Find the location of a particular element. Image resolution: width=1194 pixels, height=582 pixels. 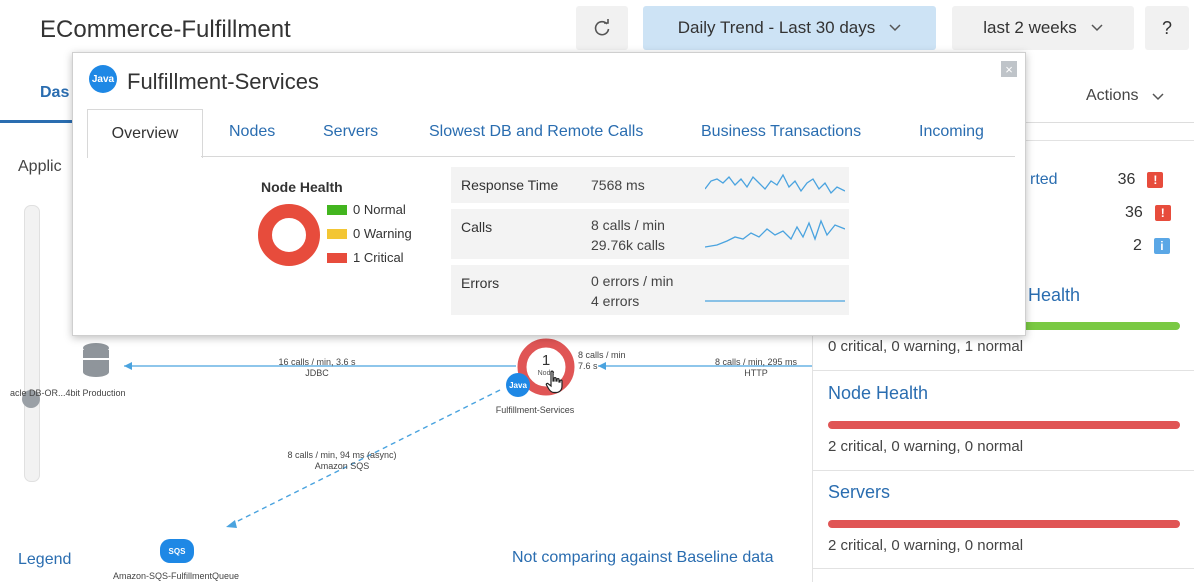

legend-warning: 0 Warning is located at coordinates (369, 233).